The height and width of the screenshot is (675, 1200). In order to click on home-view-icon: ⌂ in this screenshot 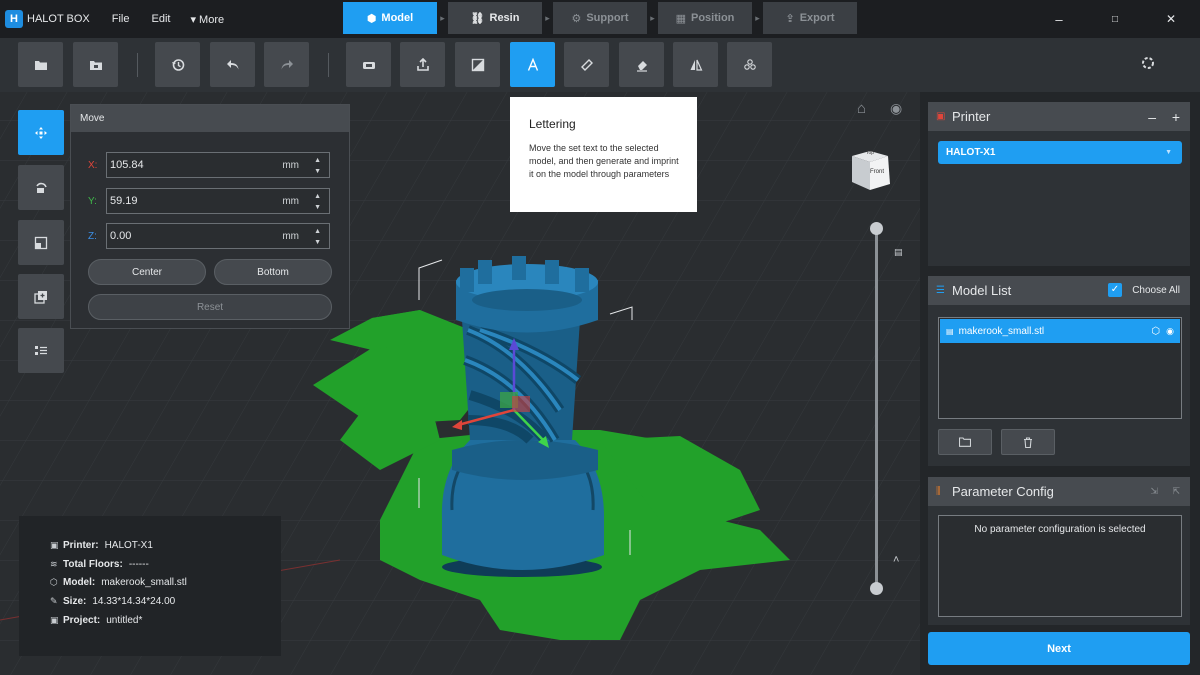, I will do `click(861, 108)`.